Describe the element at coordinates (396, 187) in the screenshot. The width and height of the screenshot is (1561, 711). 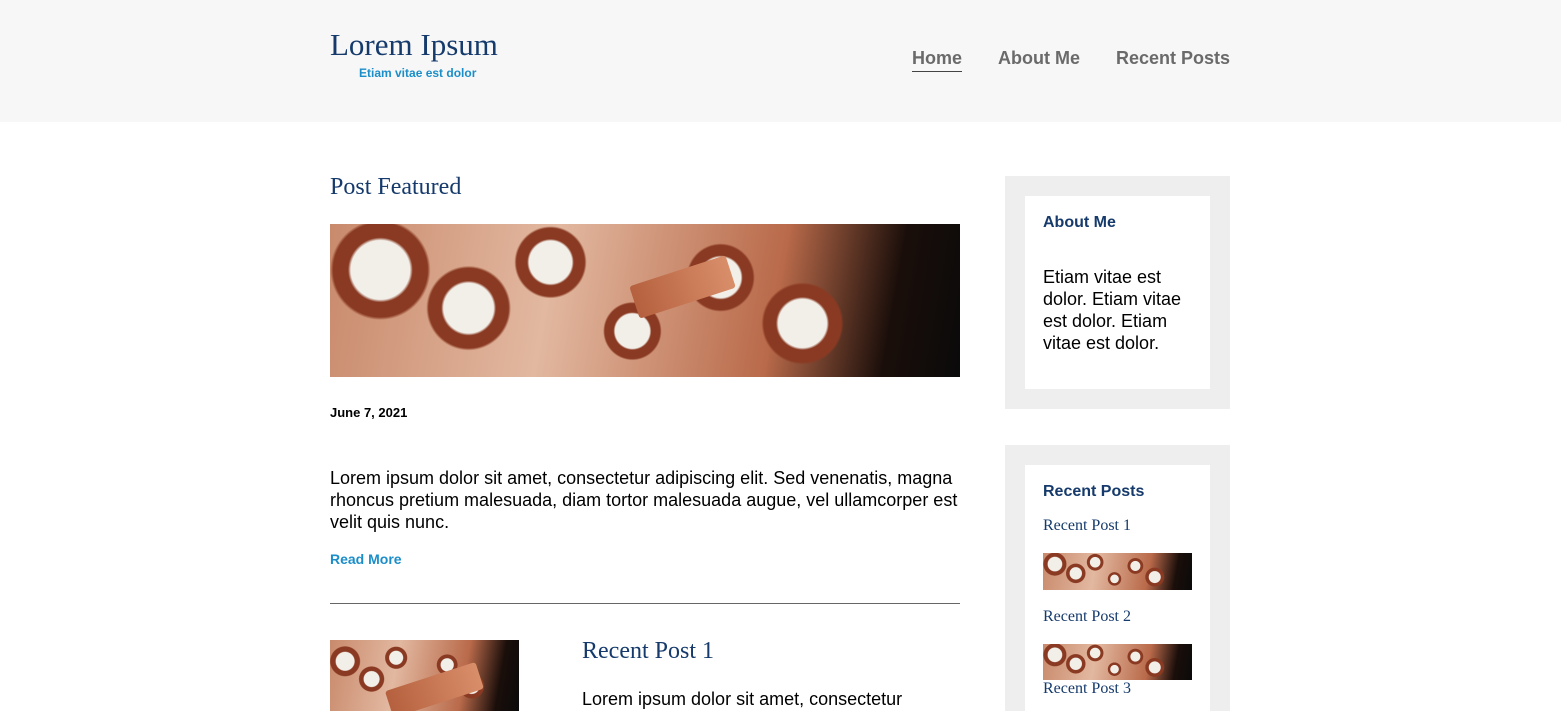
I see `featured-section-title: Post Featured` at that location.